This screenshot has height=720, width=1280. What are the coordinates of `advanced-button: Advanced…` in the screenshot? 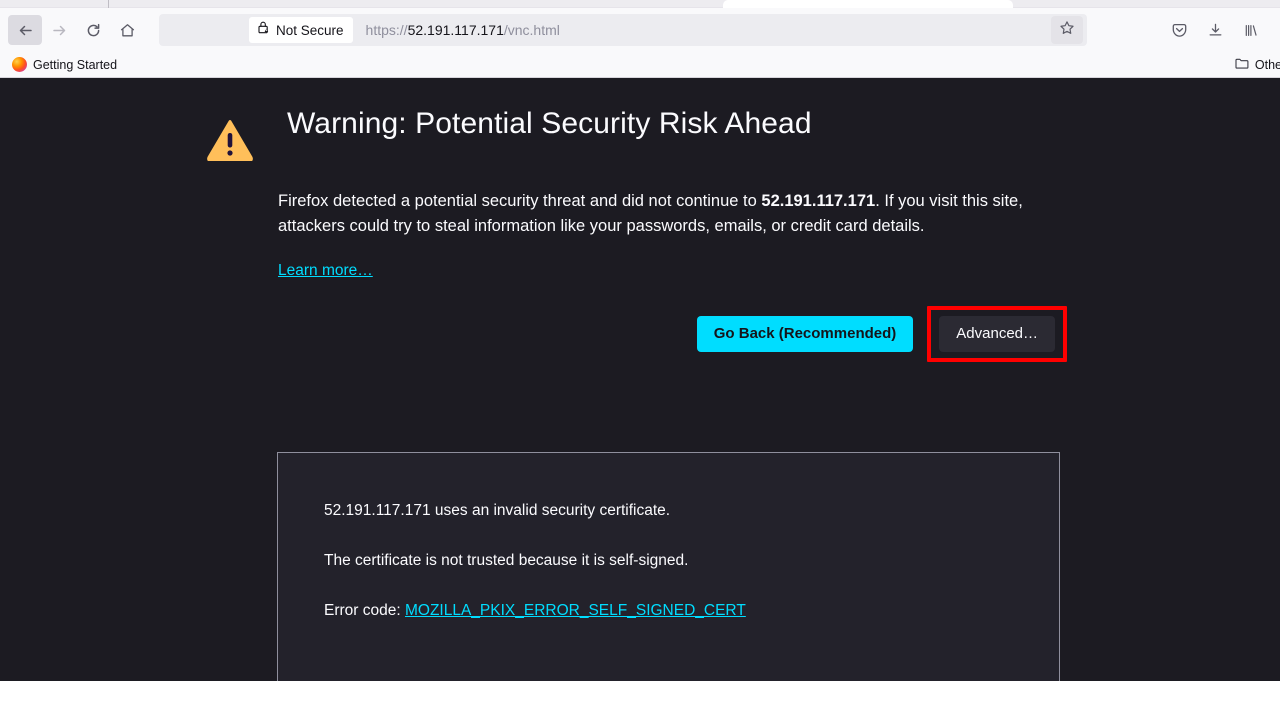 It's located at (997, 333).